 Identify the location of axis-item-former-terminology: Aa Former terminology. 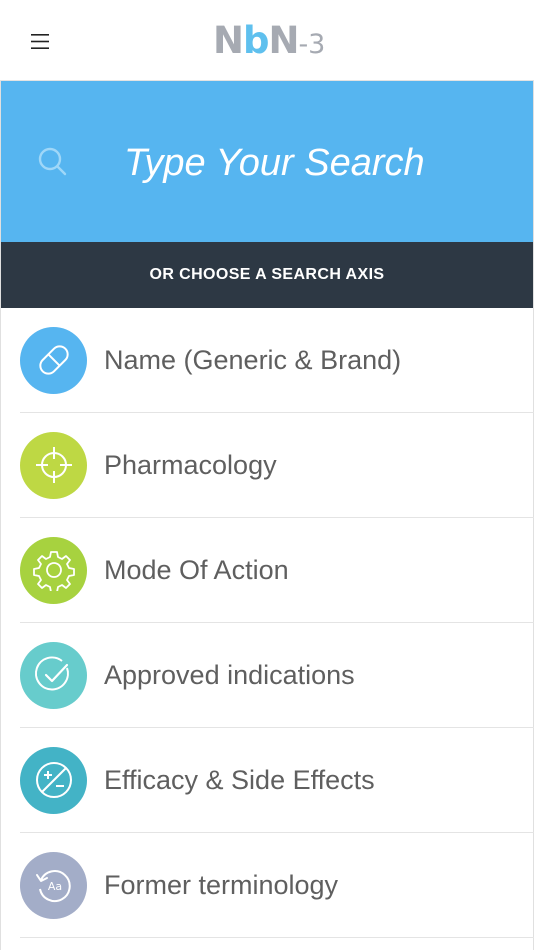
(277, 885).